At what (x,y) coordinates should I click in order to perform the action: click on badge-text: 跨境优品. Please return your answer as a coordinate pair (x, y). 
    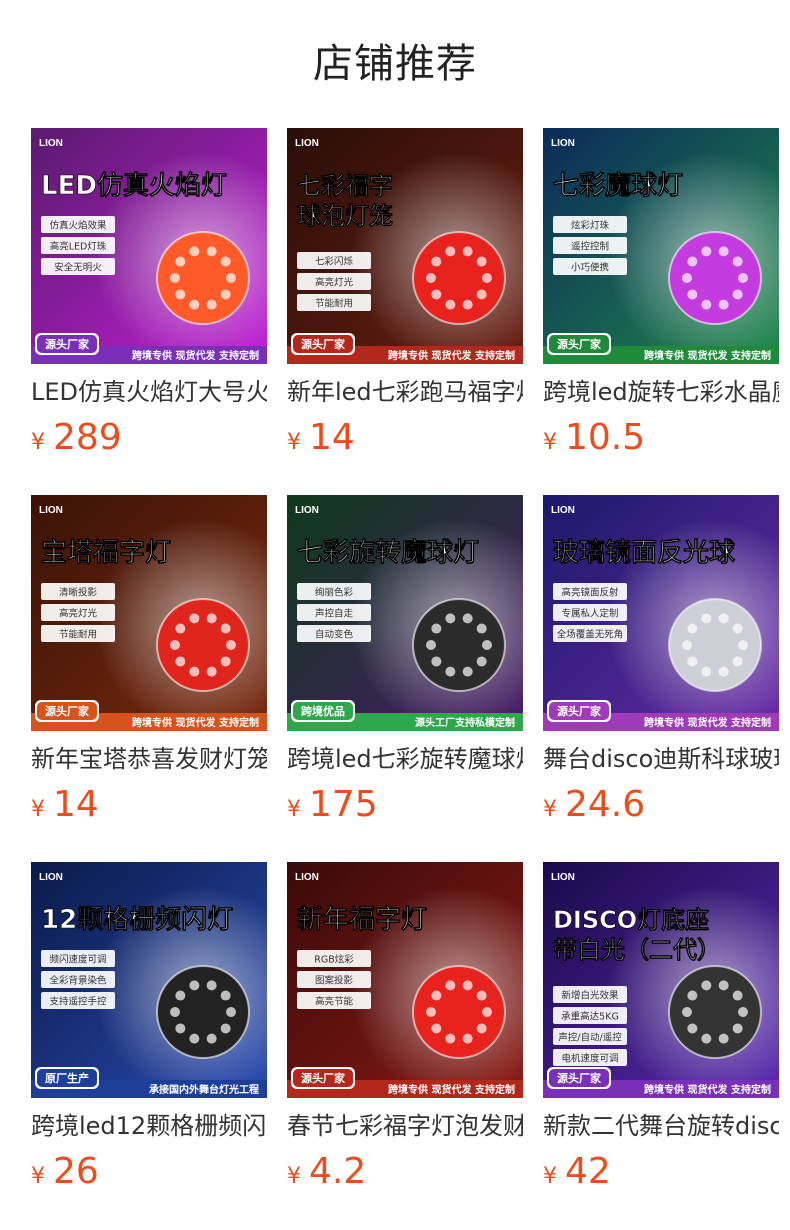
    Looking at the image, I should click on (323, 711).